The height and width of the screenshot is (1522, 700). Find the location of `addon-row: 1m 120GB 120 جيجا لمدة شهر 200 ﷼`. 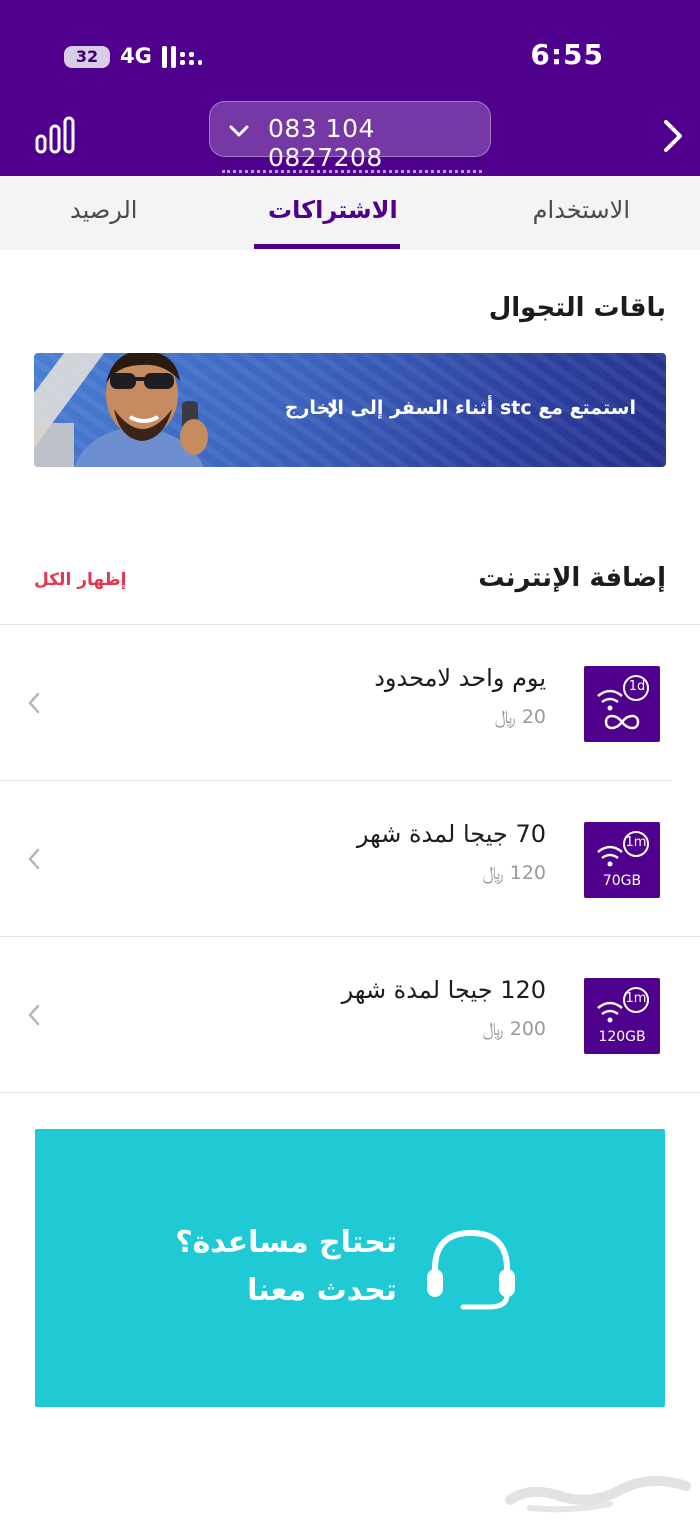

addon-row: 1m 120GB 120 جيجا لمدة شهر 200 ﷼ is located at coordinates (350, 1014).